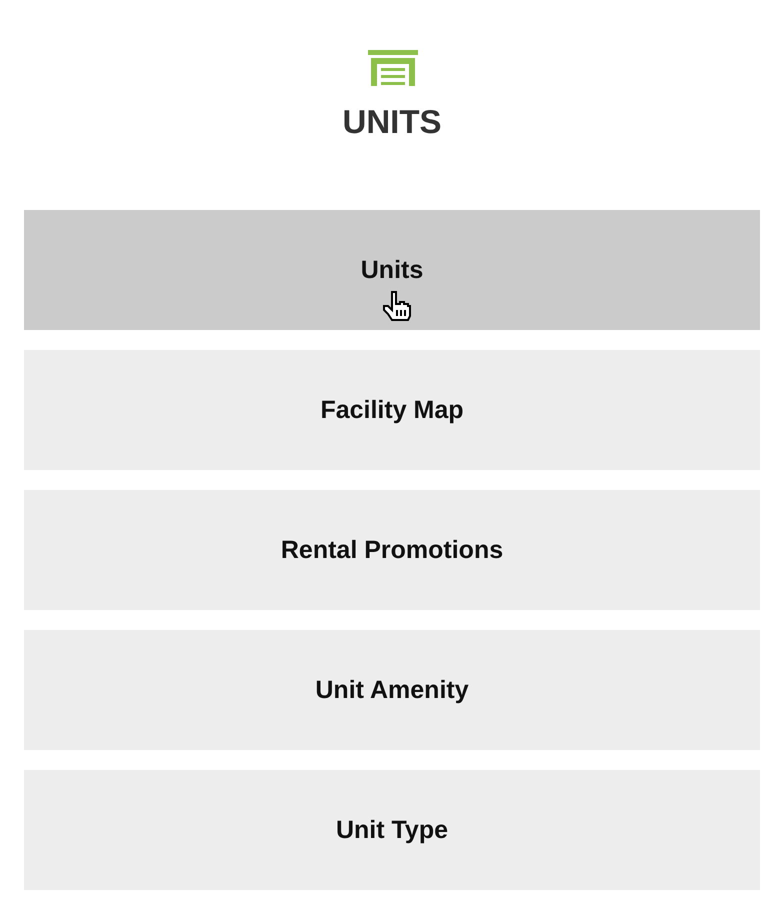 Image resolution: width=782 pixels, height=918 pixels. Describe the element at coordinates (392, 690) in the screenshot. I see `menu-item: Unit Amenity` at that location.